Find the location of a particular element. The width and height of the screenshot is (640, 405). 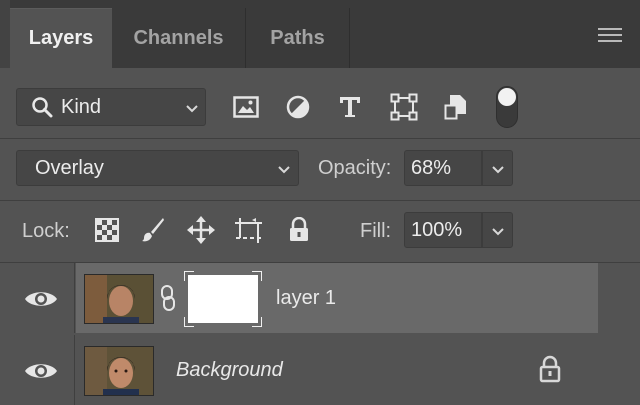

lock-all-icon is located at coordinates (299, 230).